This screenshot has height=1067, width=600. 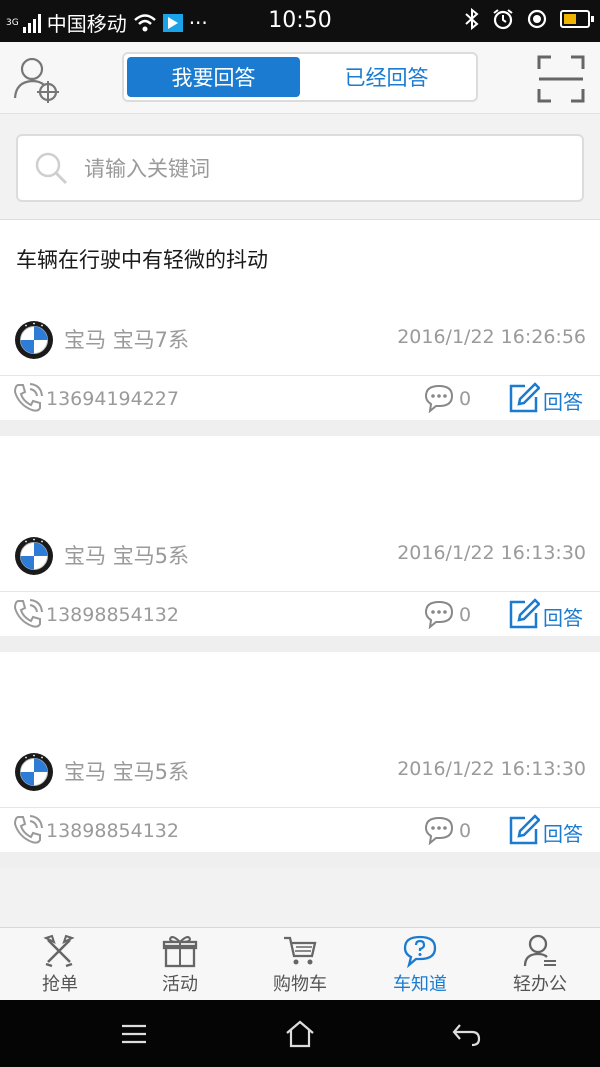 I want to click on answer-tabs: 我要回答 已经回答, so click(x=300, y=77).